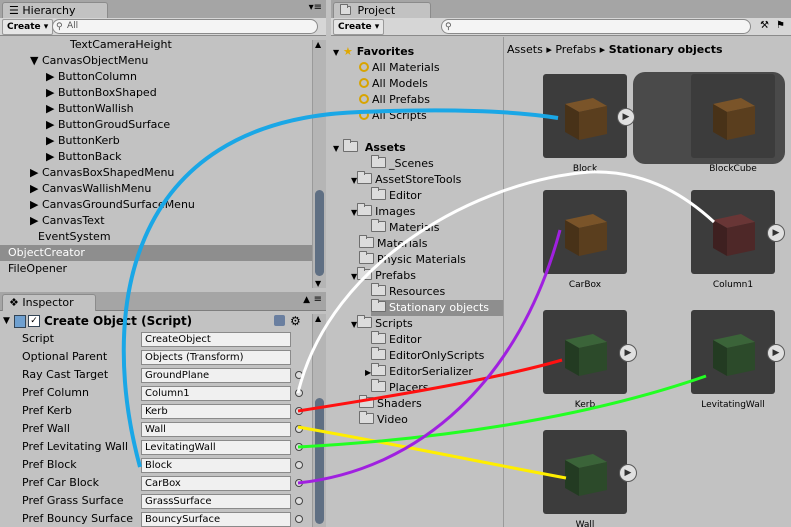 The width and height of the screenshot is (791, 527). I want to click on enabled-checkbox: ✓, so click(34, 321).